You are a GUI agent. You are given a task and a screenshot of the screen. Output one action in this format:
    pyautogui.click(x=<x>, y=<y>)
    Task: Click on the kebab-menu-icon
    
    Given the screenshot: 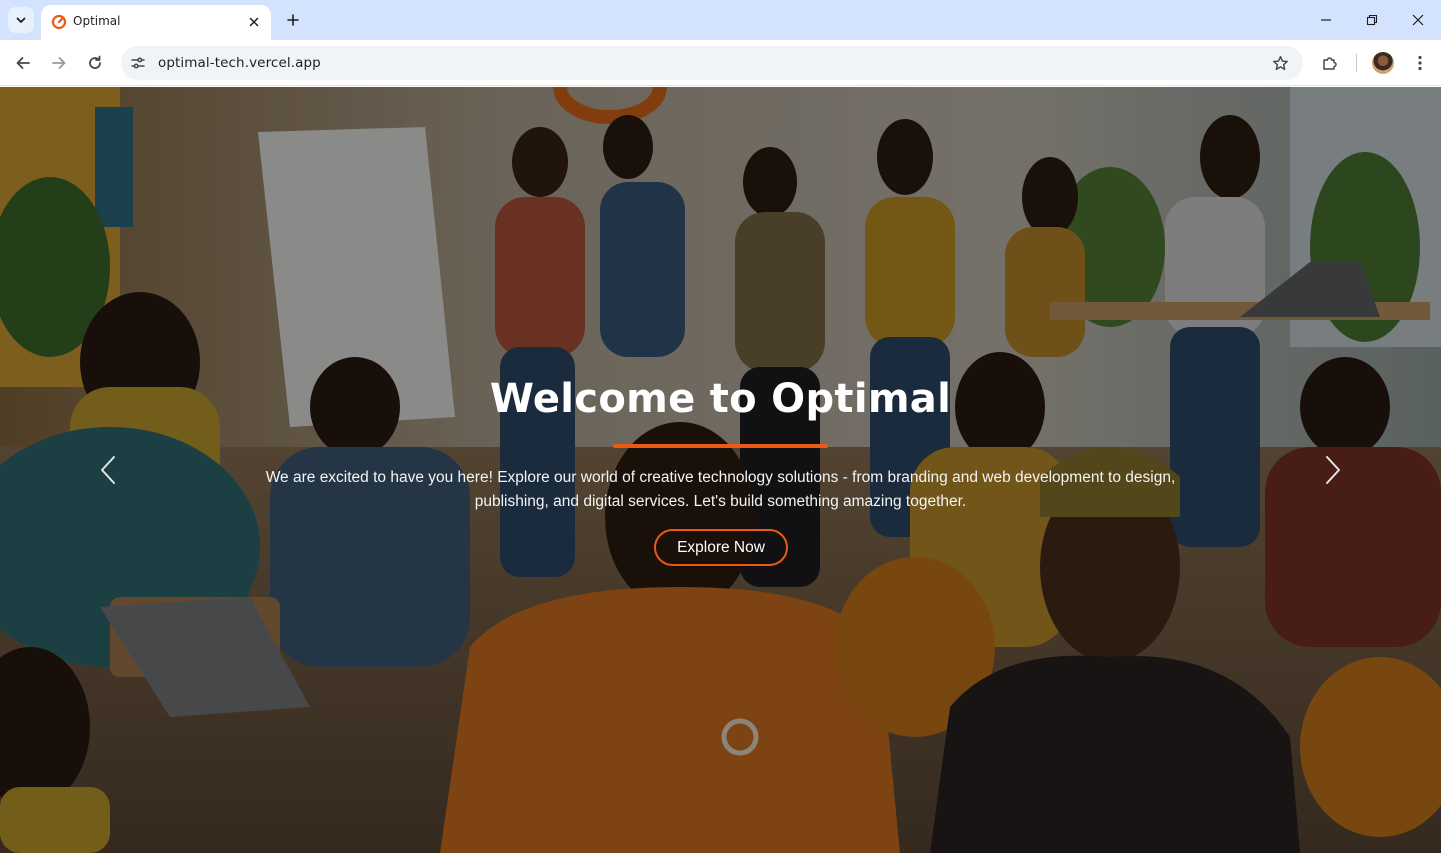 What is the action you would take?
    pyautogui.click(x=1420, y=63)
    